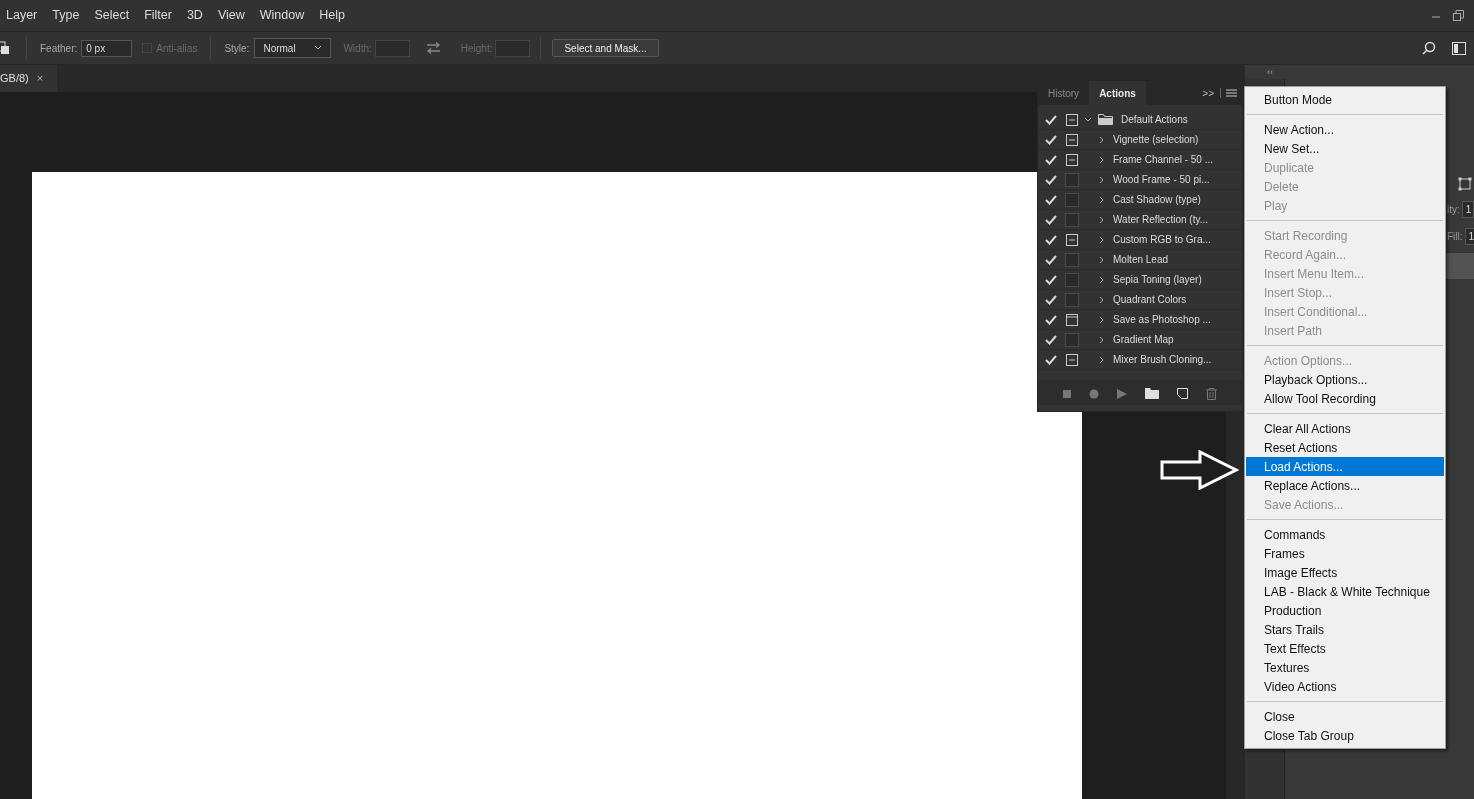 Image resolution: width=1474 pixels, height=799 pixels. Describe the element at coordinates (59, 48) in the screenshot. I see `feather-label: Feather:` at that location.